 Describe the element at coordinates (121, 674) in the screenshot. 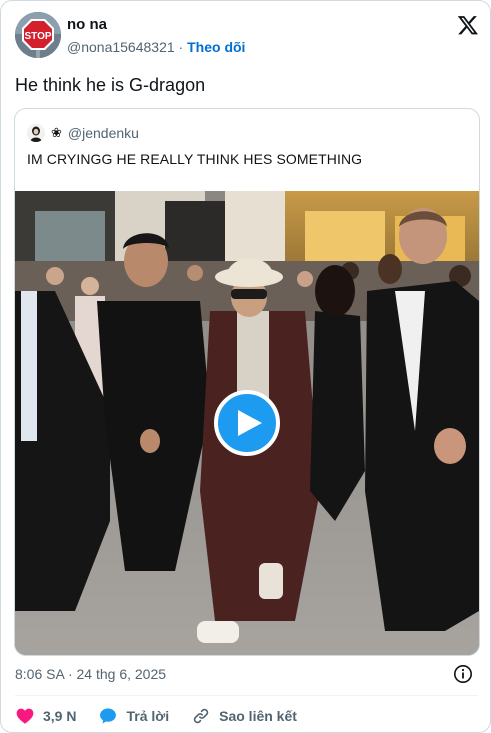

I see `post-date: 24 thg 6, 2025` at that location.